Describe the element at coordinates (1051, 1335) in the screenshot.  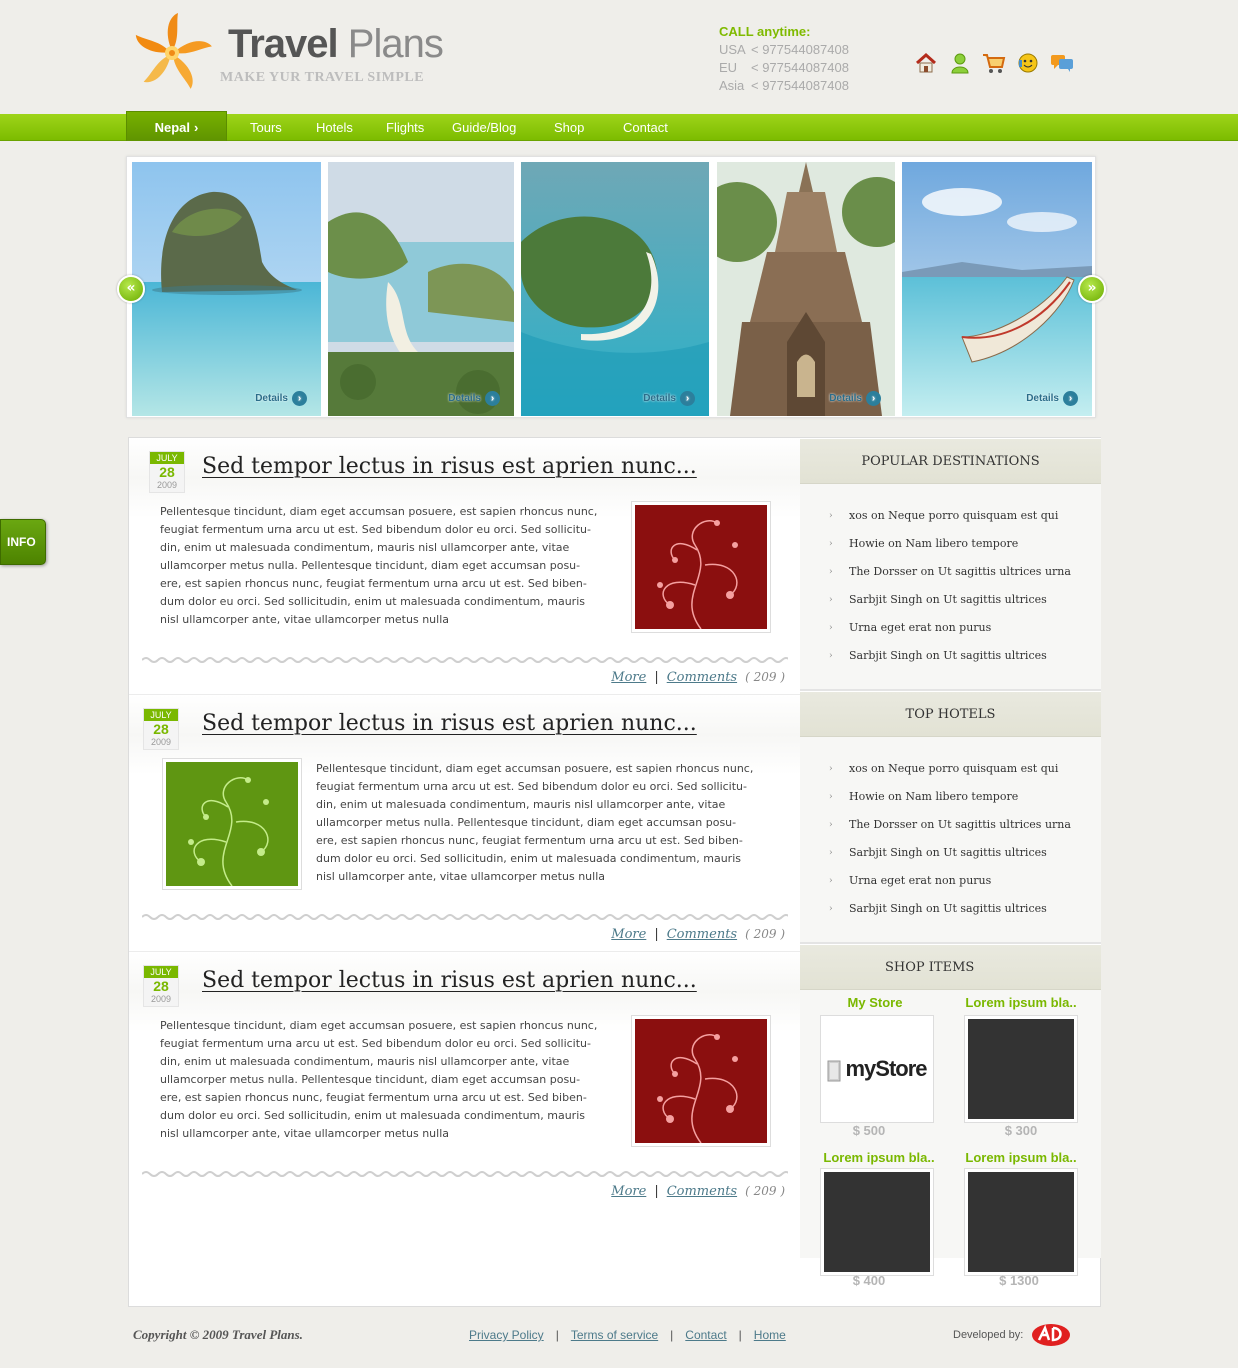
I see `developer-logo-icon` at that location.